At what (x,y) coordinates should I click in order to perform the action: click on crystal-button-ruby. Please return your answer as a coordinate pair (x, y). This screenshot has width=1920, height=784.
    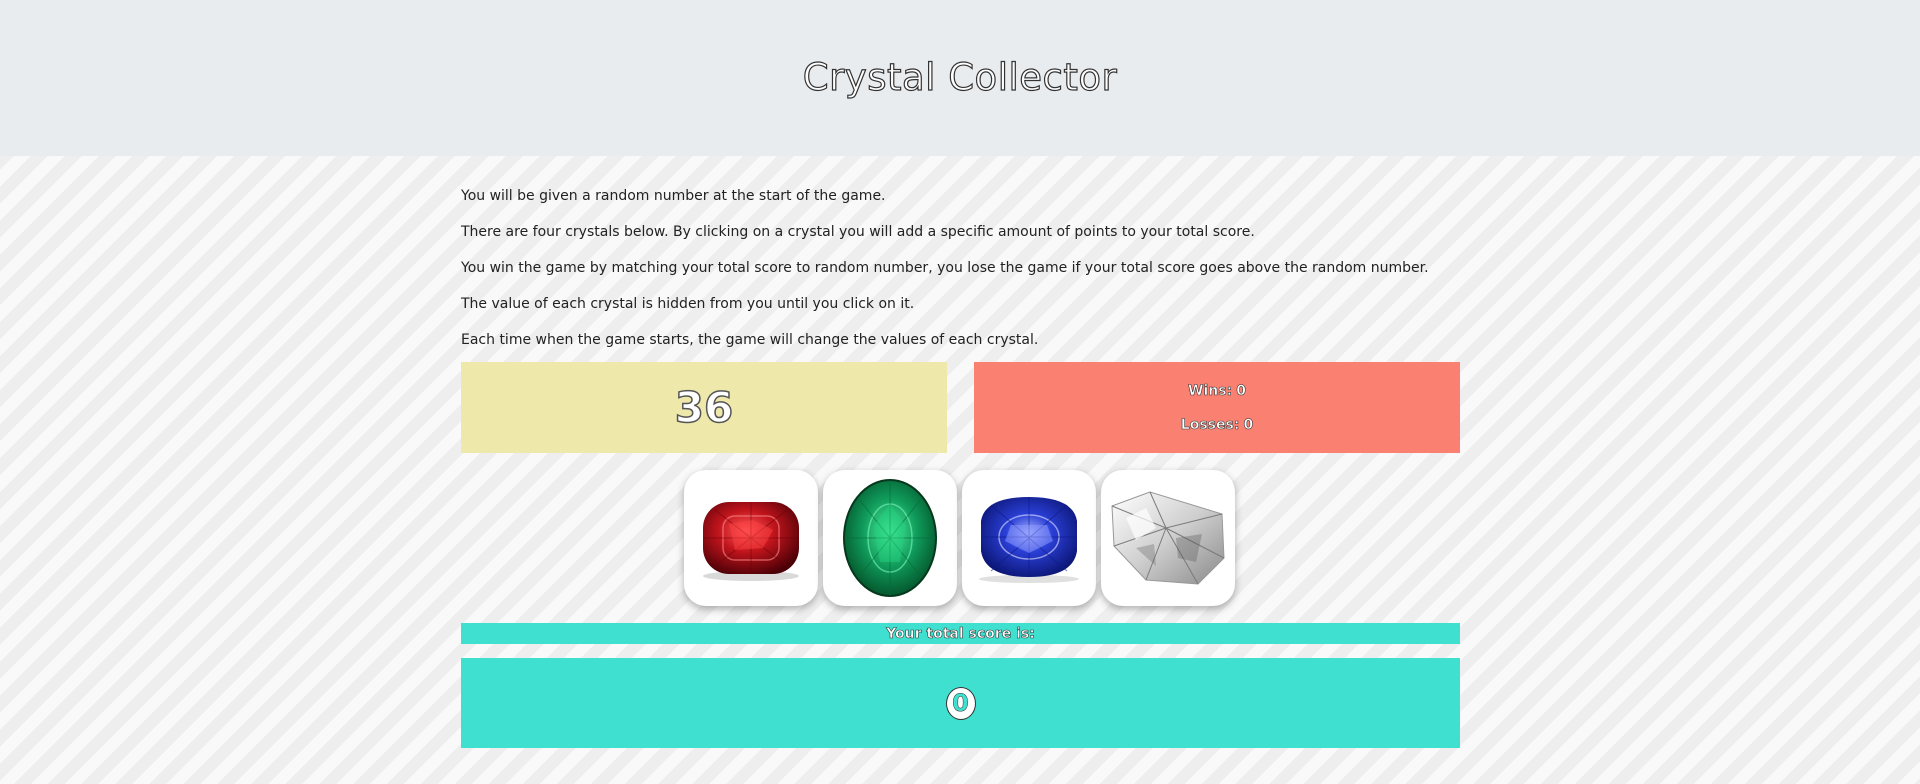
    Looking at the image, I should click on (751, 538).